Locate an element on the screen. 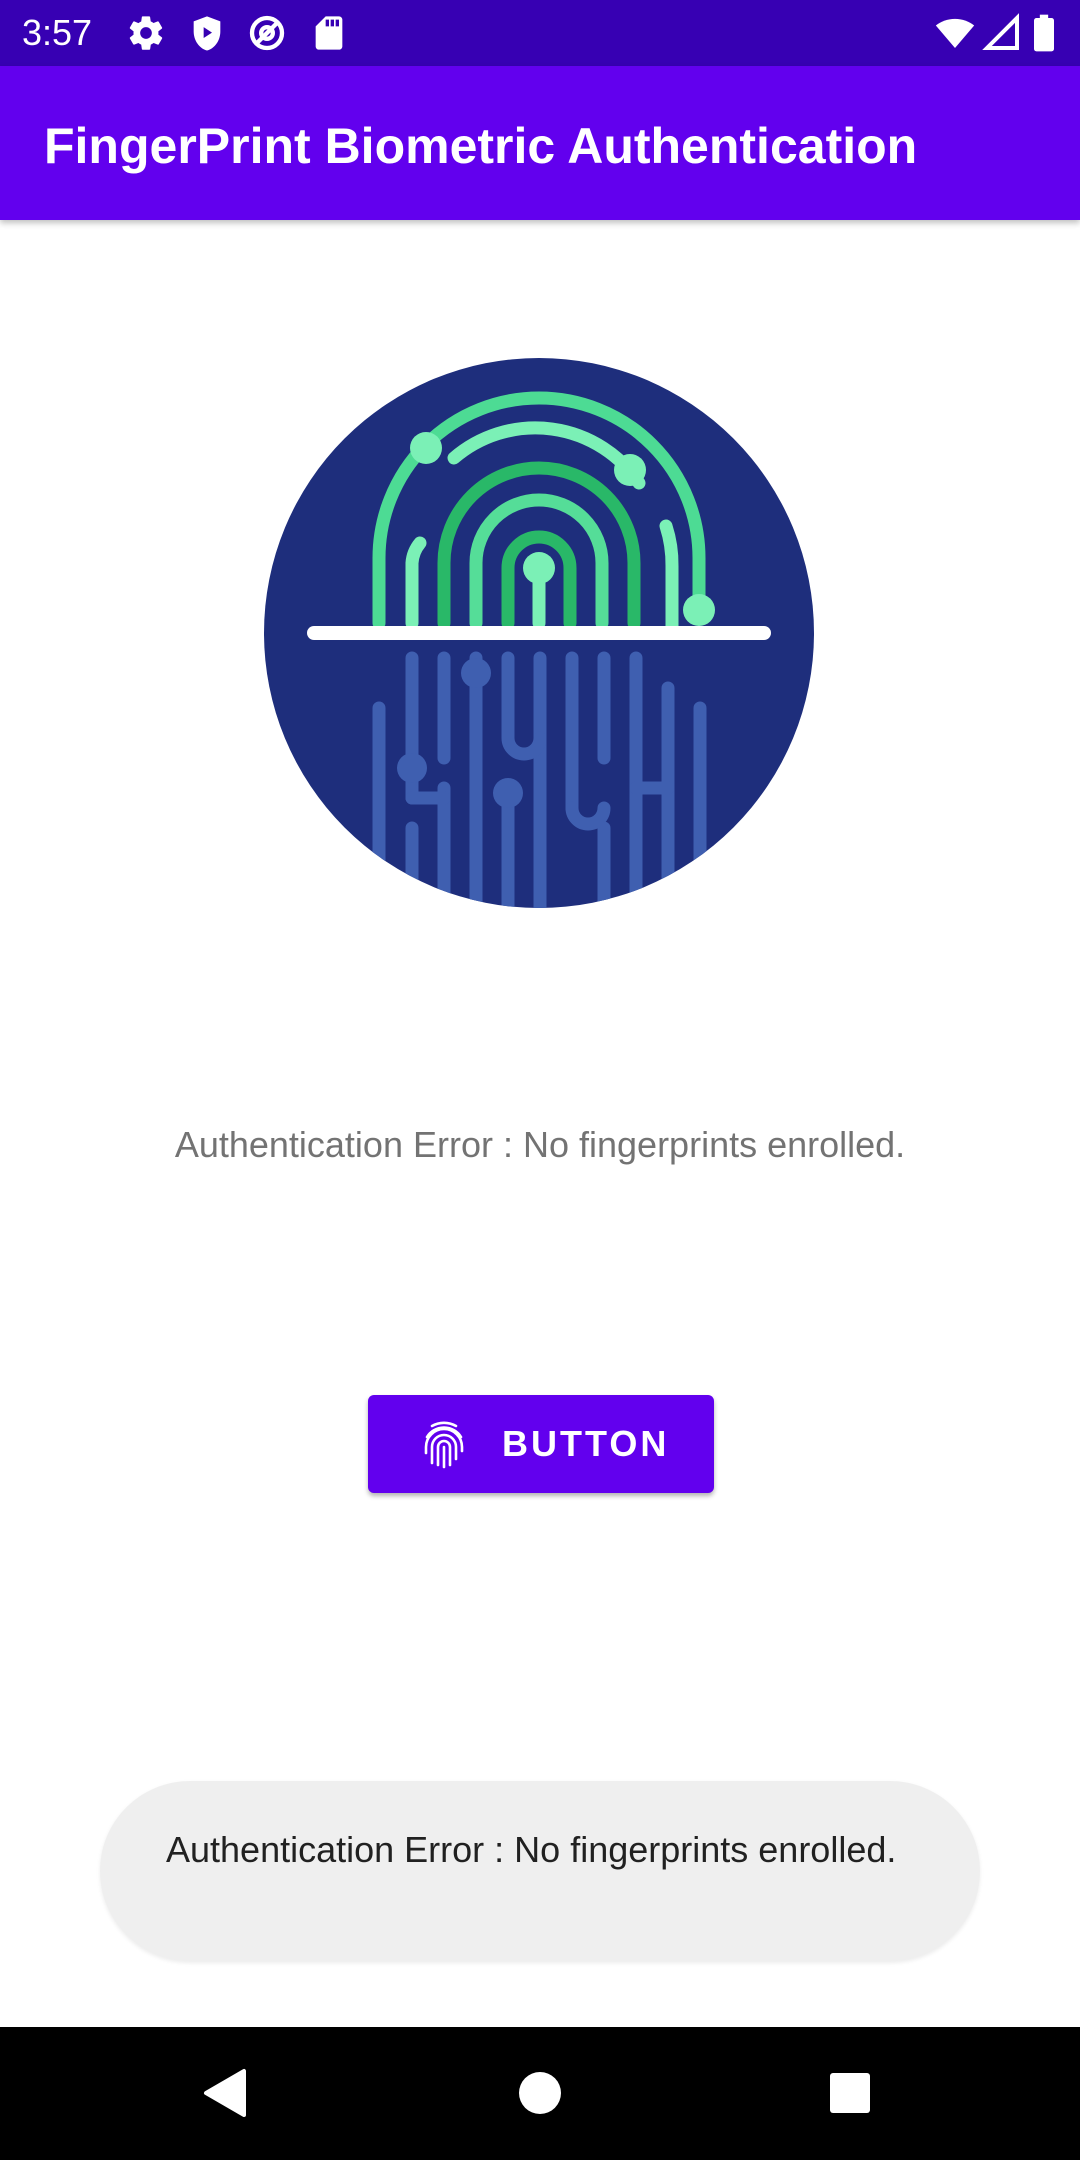  battery-icon is located at coordinates (1046, 33).